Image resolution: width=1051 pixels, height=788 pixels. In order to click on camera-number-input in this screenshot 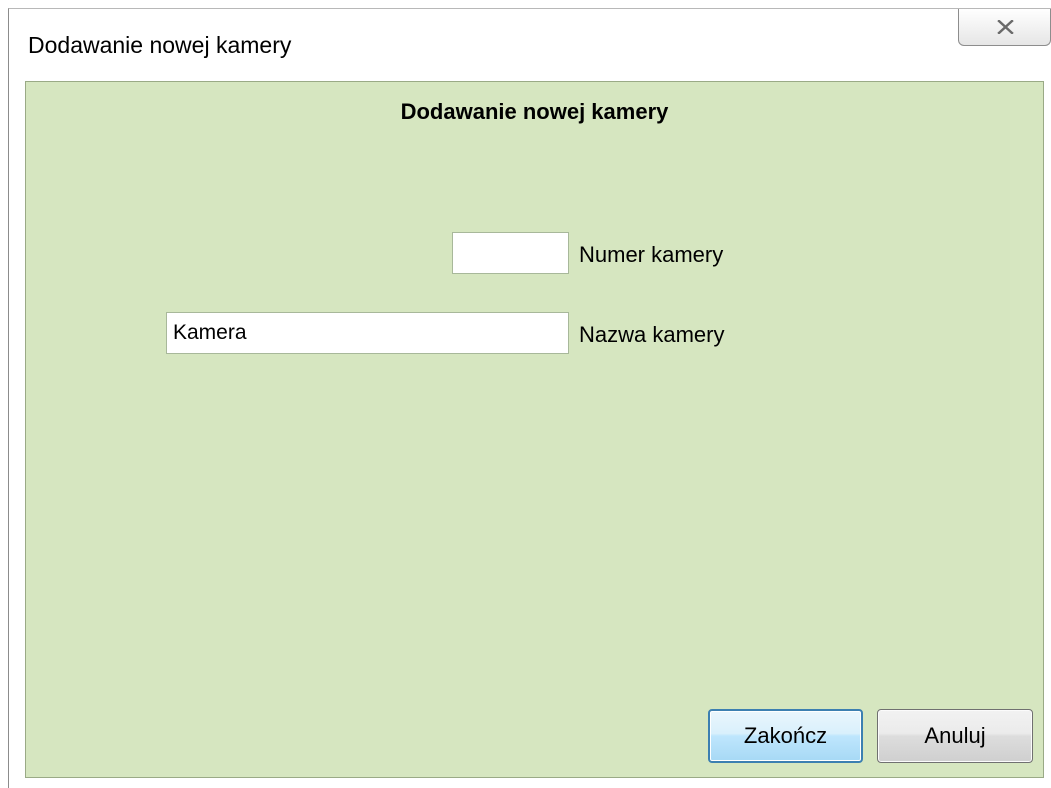, I will do `click(510, 253)`.